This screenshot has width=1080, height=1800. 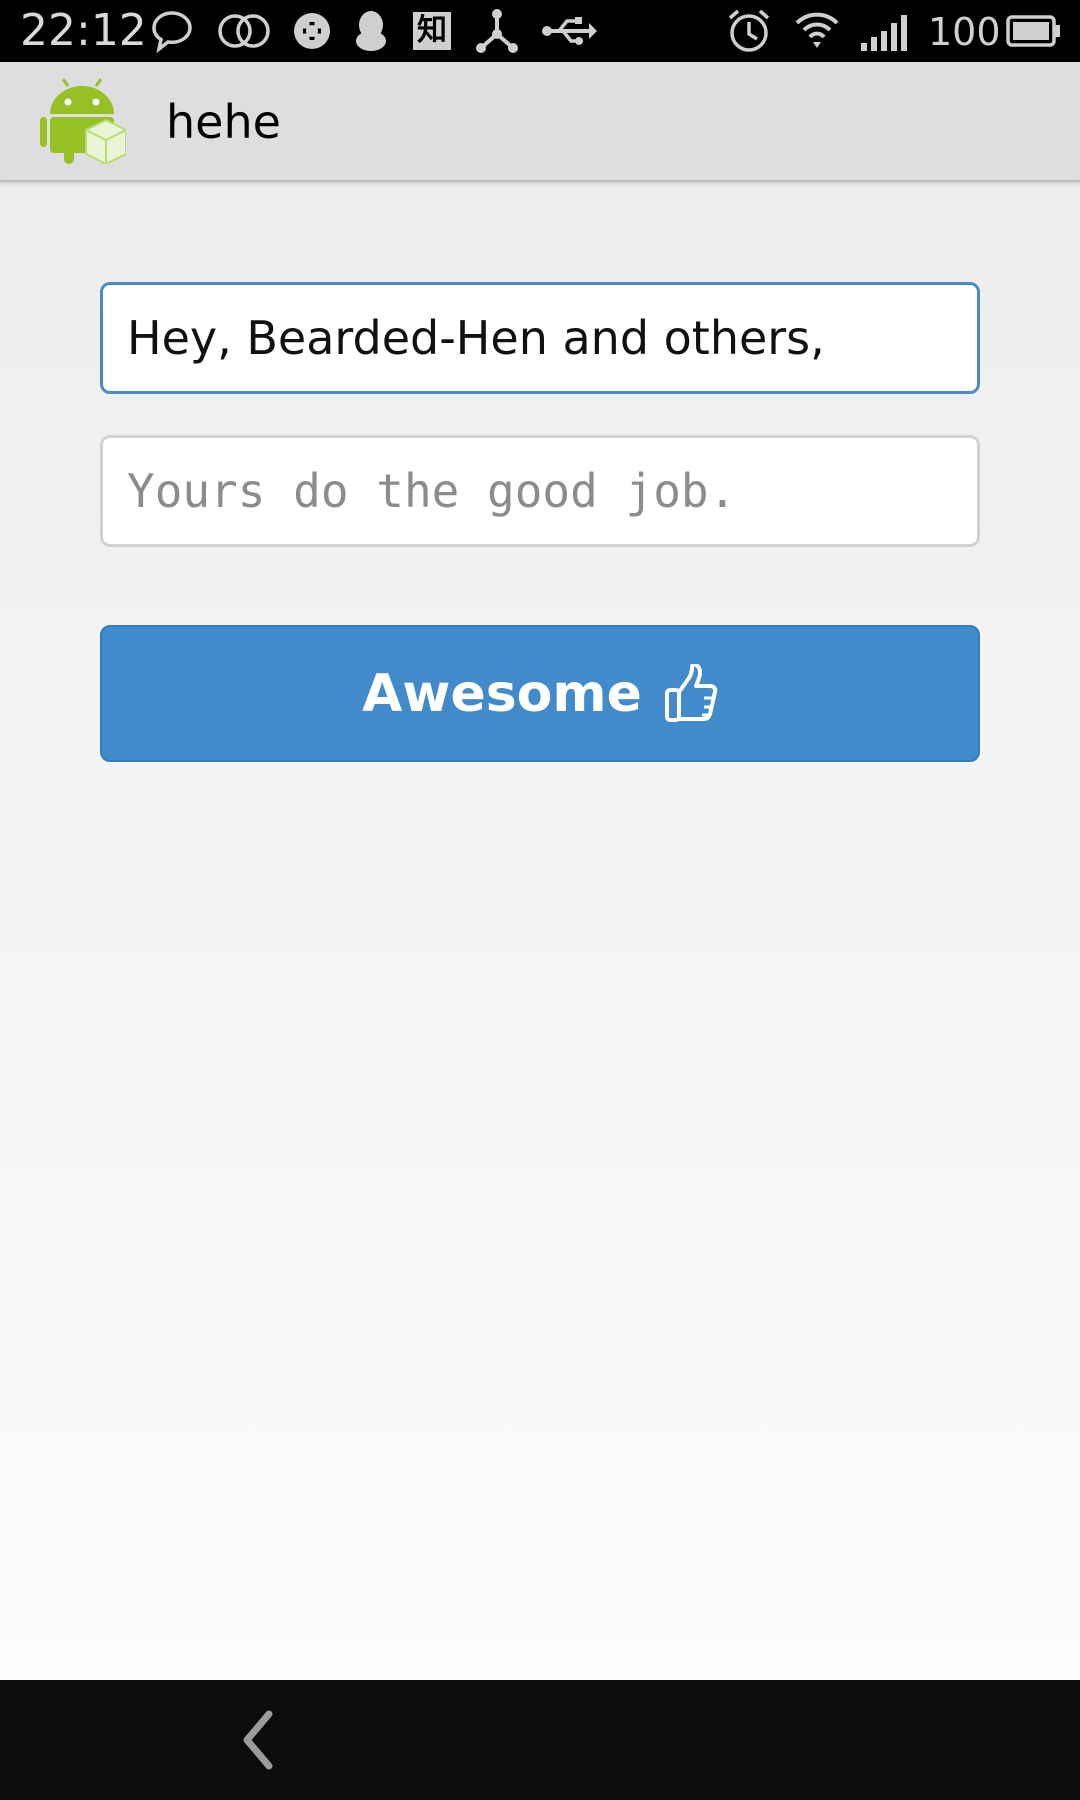 What do you see at coordinates (540, 122) in the screenshot?
I see `action-bar: hehe` at bounding box center [540, 122].